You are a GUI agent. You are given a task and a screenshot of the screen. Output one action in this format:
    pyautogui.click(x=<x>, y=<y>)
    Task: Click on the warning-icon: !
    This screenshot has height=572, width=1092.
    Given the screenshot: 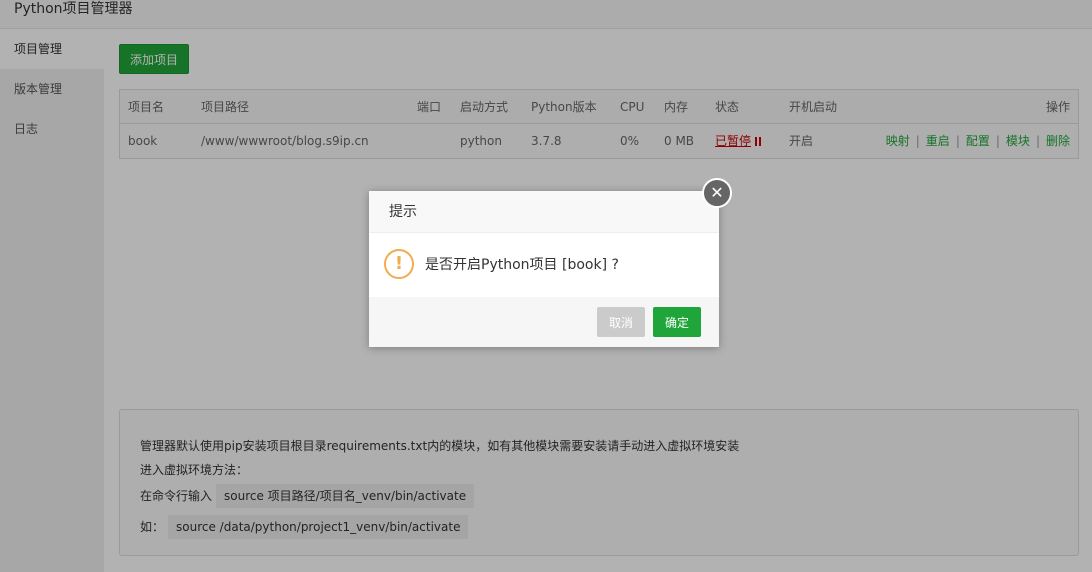 What is the action you would take?
    pyautogui.click(x=399, y=264)
    